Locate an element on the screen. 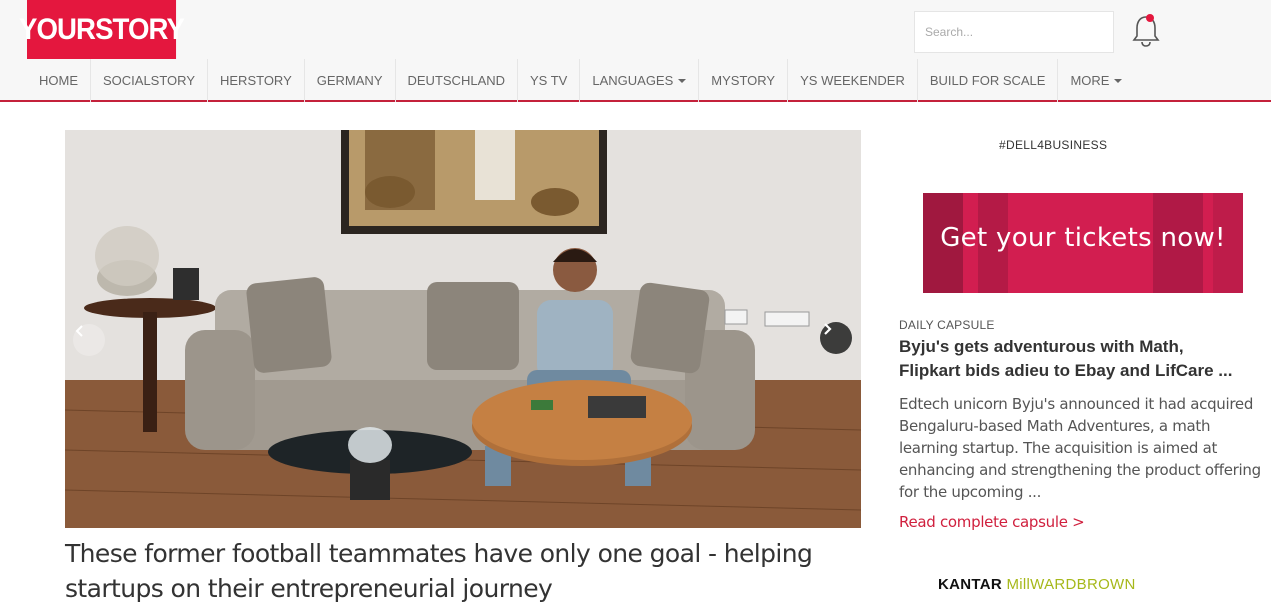 The height and width of the screenshot is (613, 1271). kantar-millwardbrown-logo: KANTAR MillWARDBROWN is located at coordinates (1037, 584).